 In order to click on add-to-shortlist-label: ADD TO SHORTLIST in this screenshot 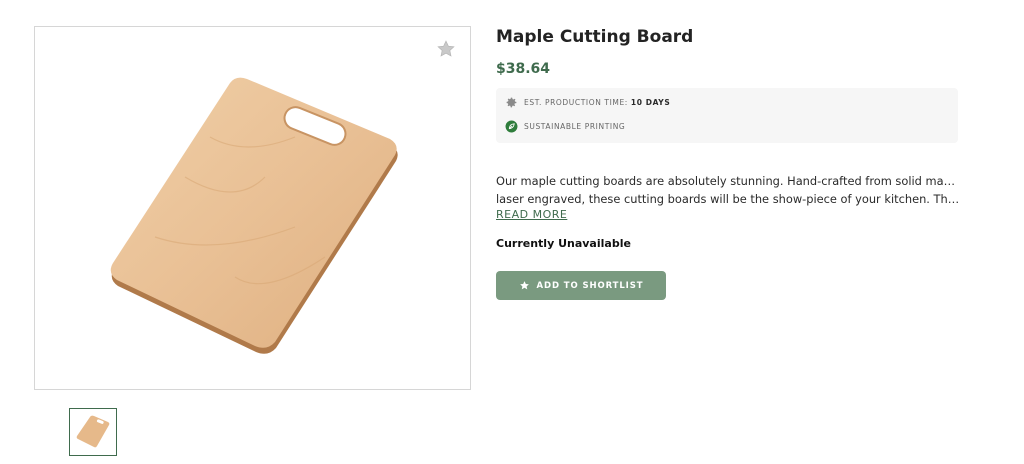, I will do `click(590, 285)`.